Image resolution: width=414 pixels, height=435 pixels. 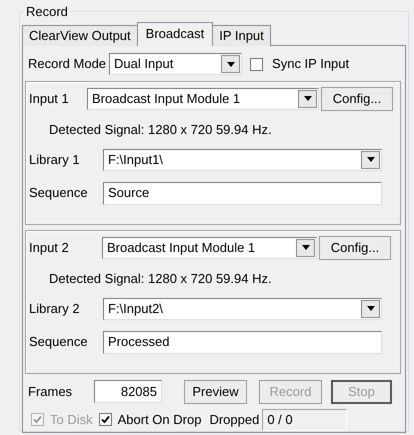 I want to click on label: Frames, so click(x=51, y=391).